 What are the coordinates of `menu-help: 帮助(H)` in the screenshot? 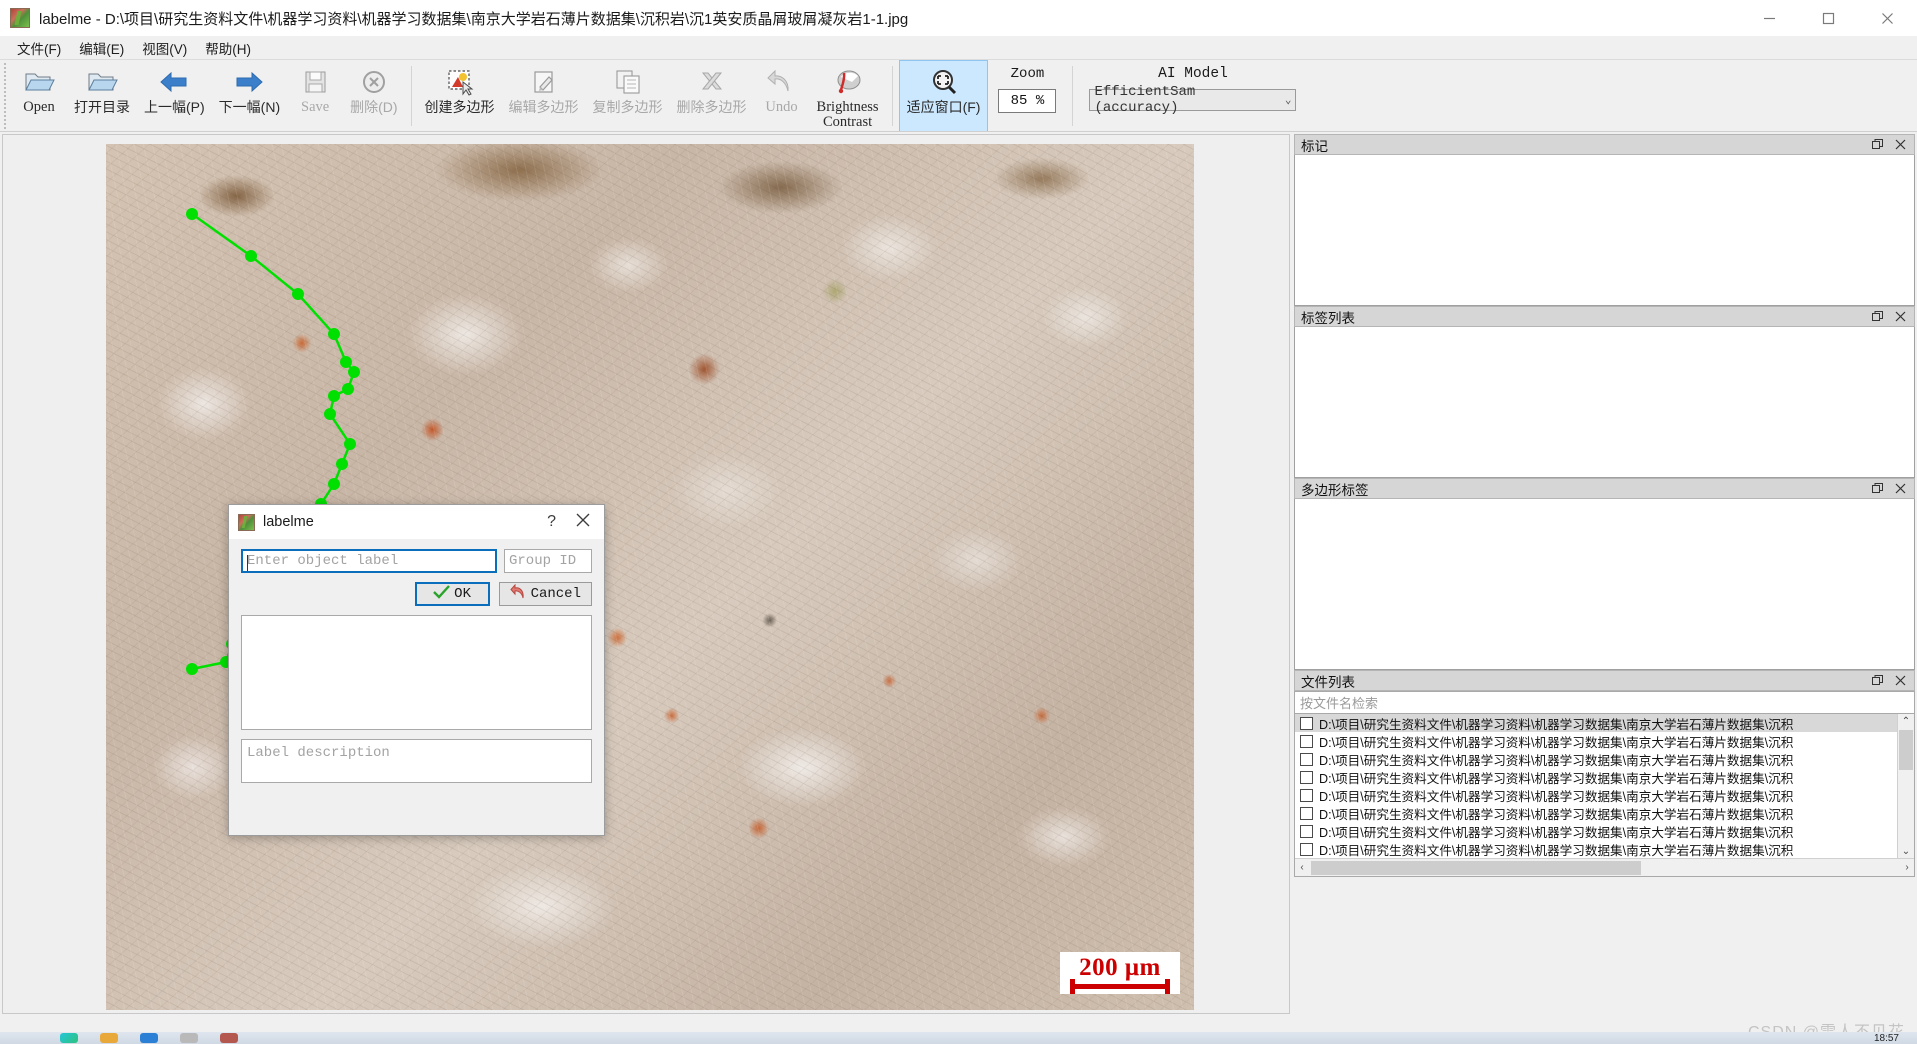 It's located at (228, 48).